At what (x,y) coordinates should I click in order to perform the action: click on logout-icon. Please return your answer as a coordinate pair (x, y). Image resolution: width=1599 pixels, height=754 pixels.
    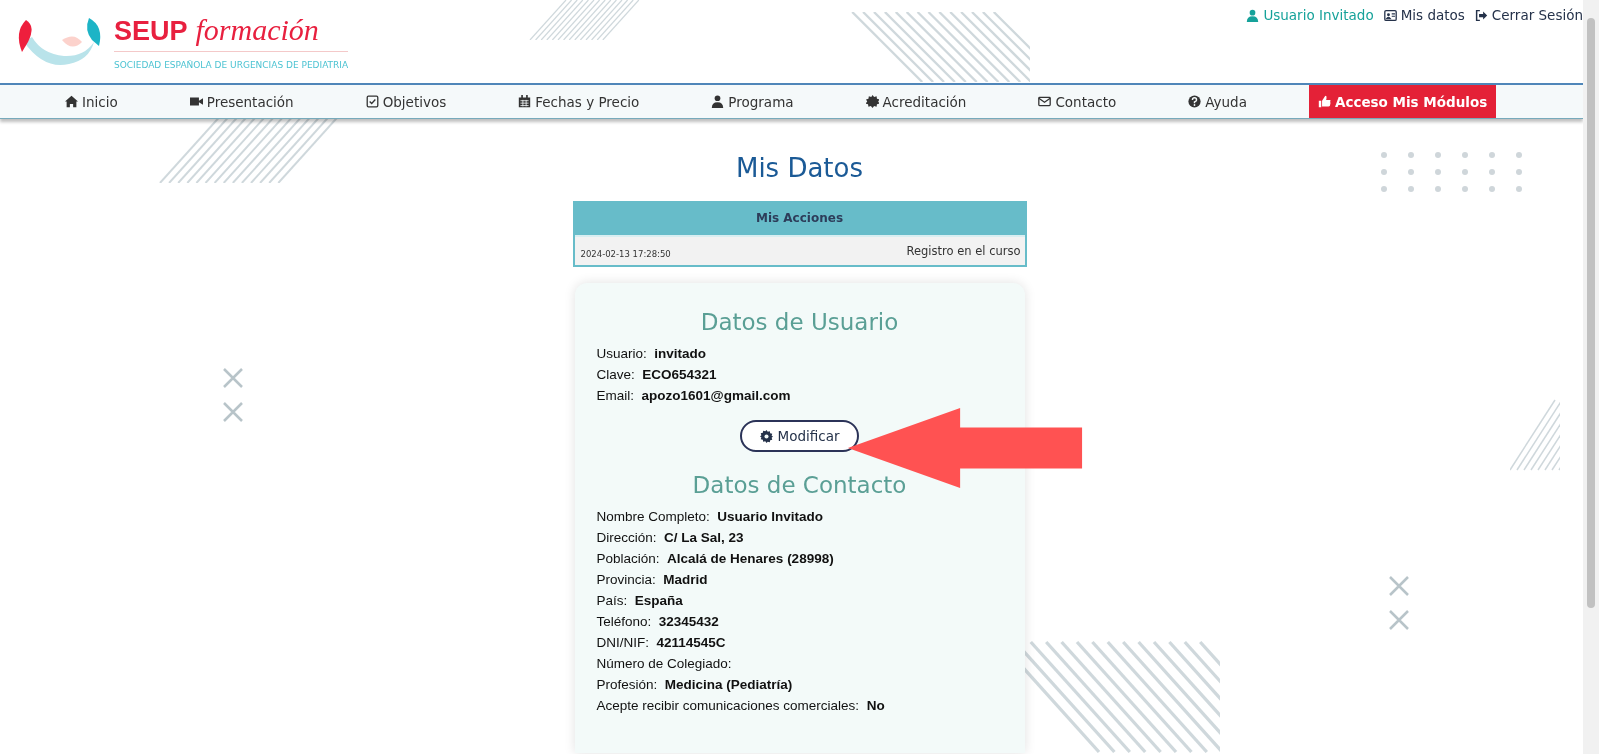
    Looking at the image, I should click on (1481, 15).